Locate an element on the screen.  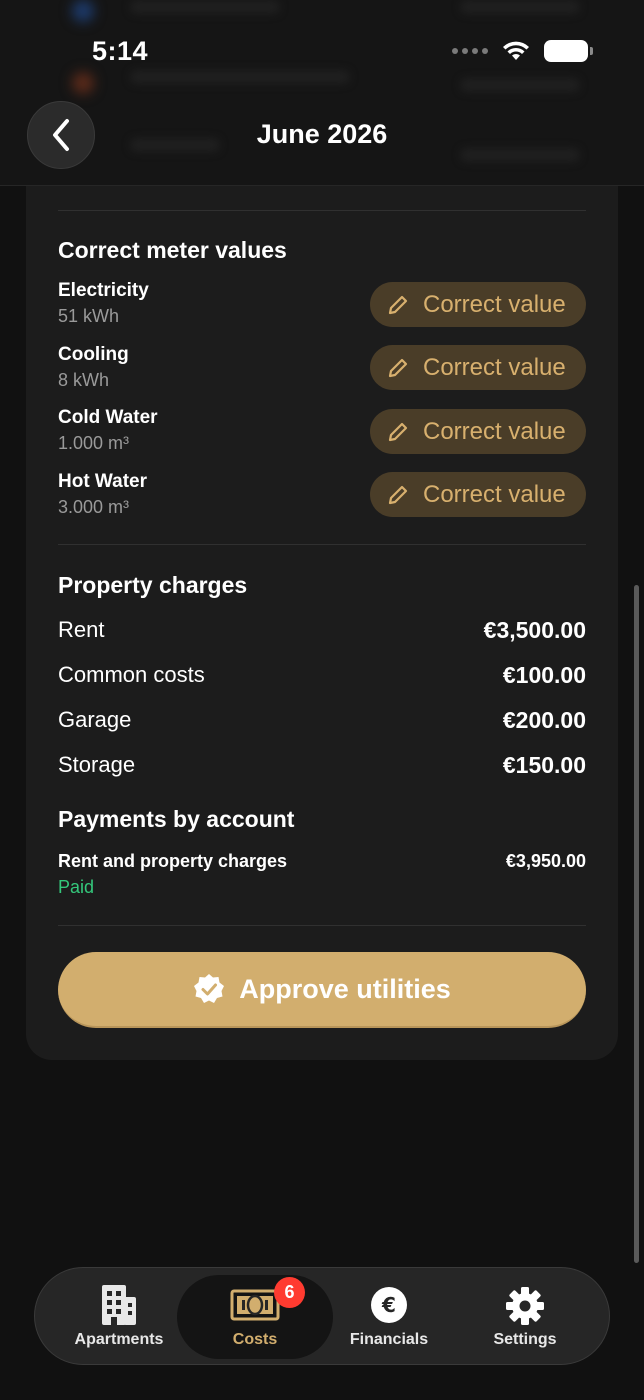
tab-settings: Settings is located at coordinates (525, 1317).